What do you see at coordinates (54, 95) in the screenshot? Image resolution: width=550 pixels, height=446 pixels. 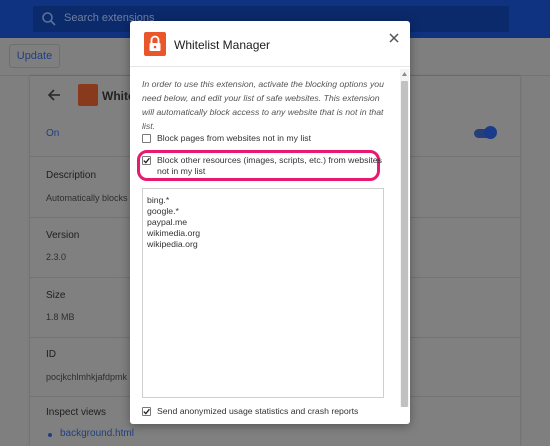 I see `back-arrow-icon` at bounding box center [54, 95].